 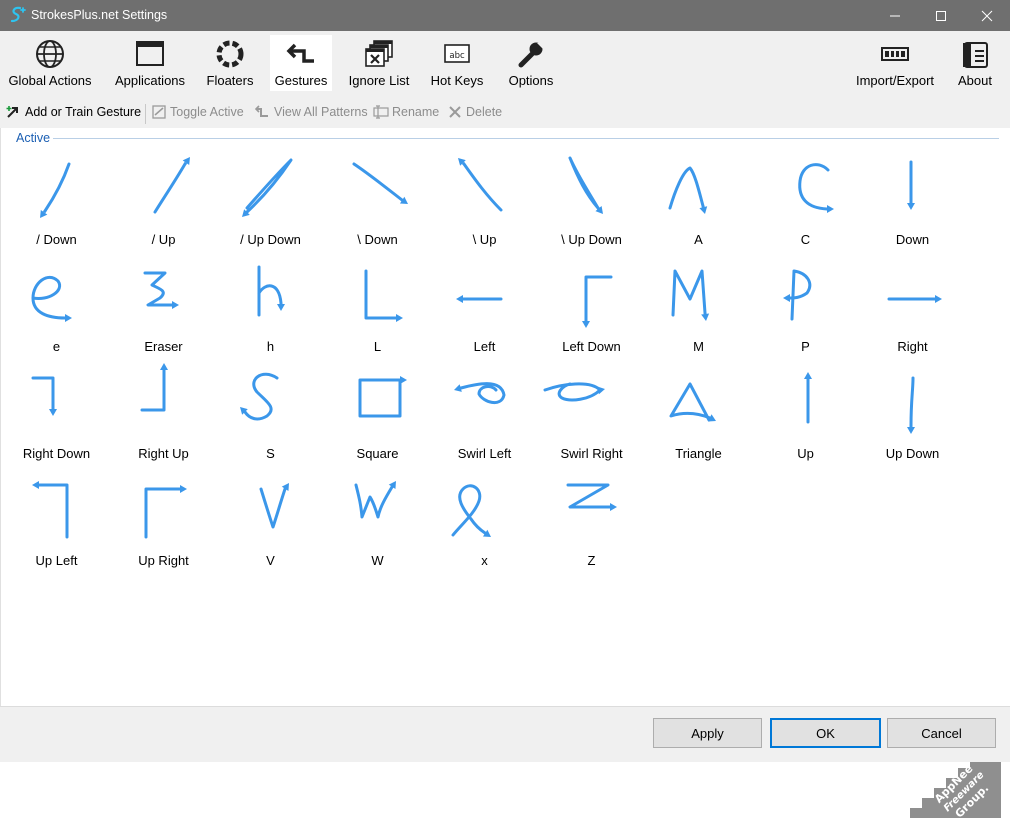 What do you see at coordinates (591, 305) in the screenshot?
I see `gesture-item: Left Down` at bounding box center [591, 305].